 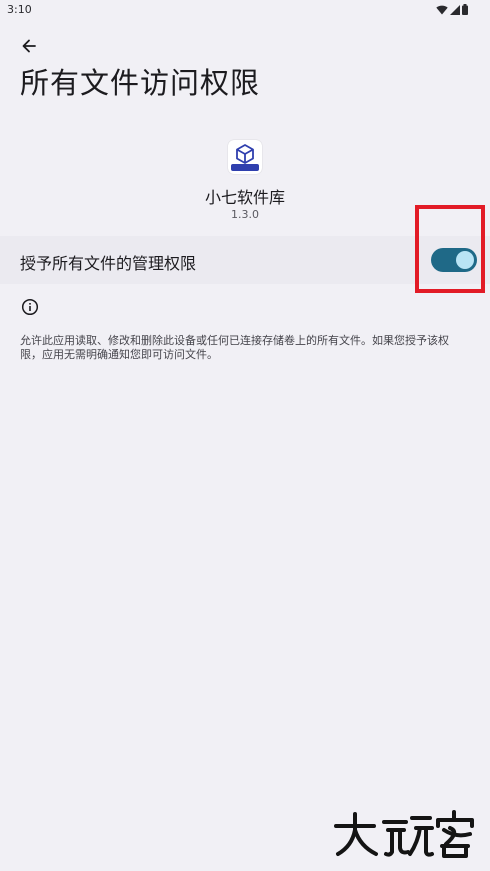 What do you see at coordinates (108, 263) in the screenshot?
I see `permission-label: 授予所有文件的管理权限` at bounding box center [108, 263].